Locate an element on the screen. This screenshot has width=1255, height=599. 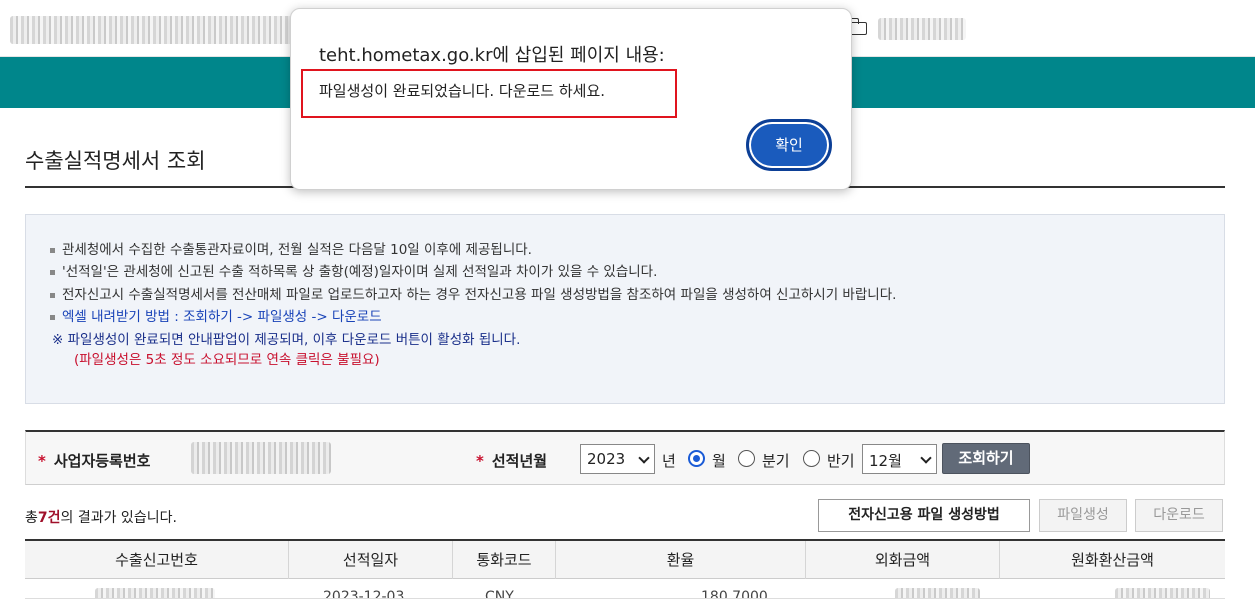
bizno-input is located at coordinates (261, 458).